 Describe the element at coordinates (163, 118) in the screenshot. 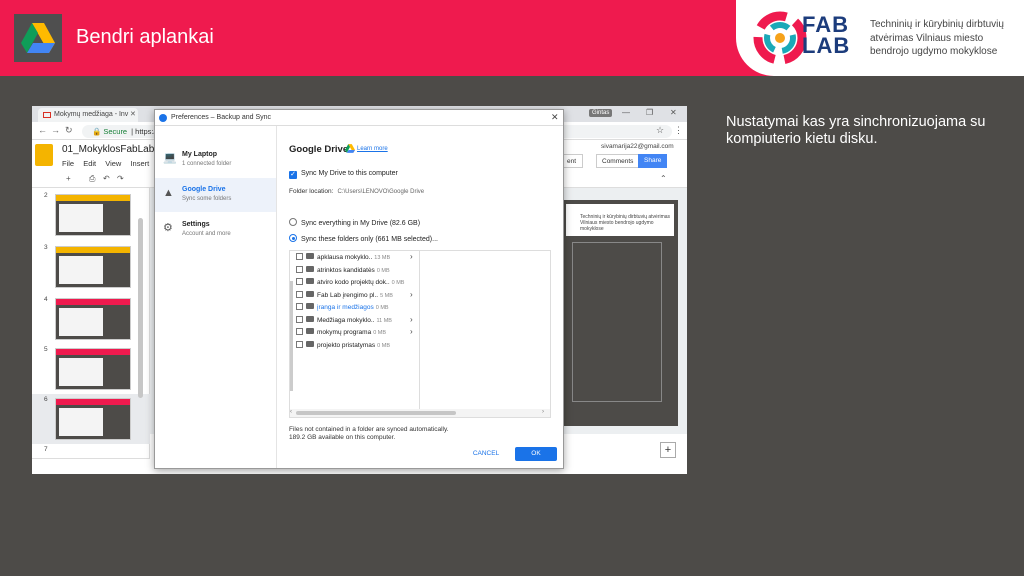

I see `backup-sync-icon` at that location.